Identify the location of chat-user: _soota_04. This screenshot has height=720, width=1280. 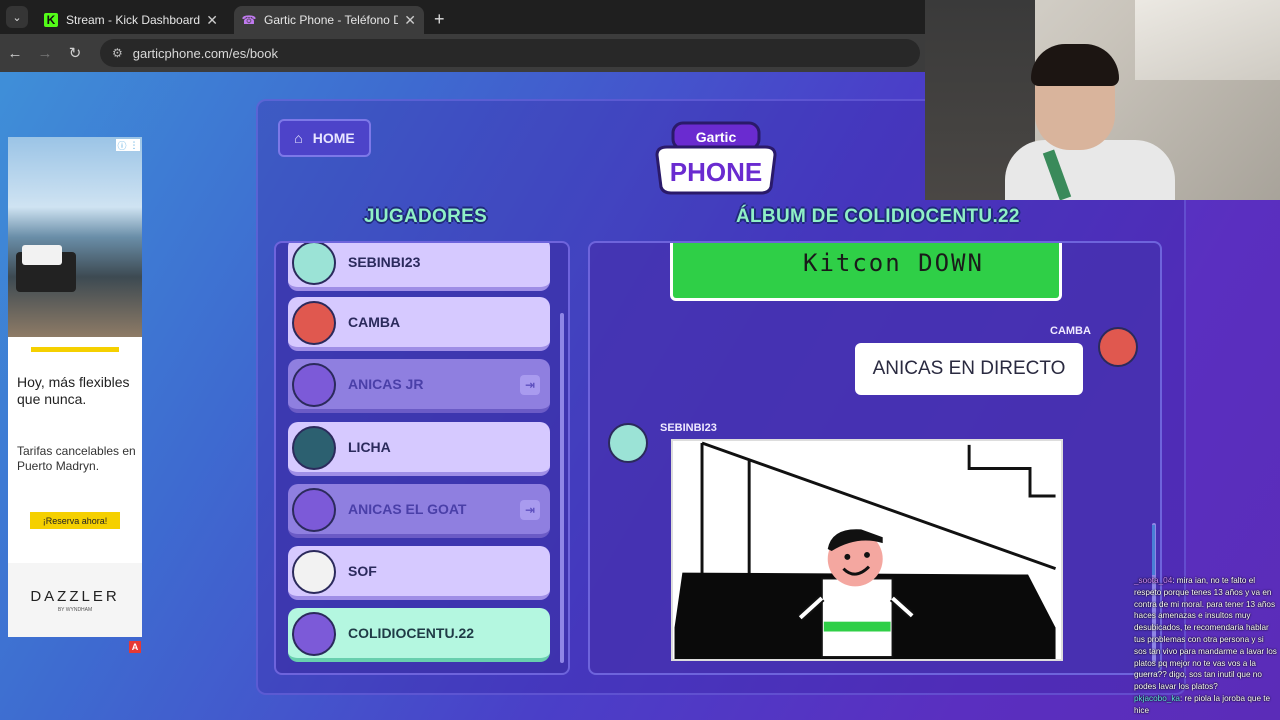
(1153, 580).